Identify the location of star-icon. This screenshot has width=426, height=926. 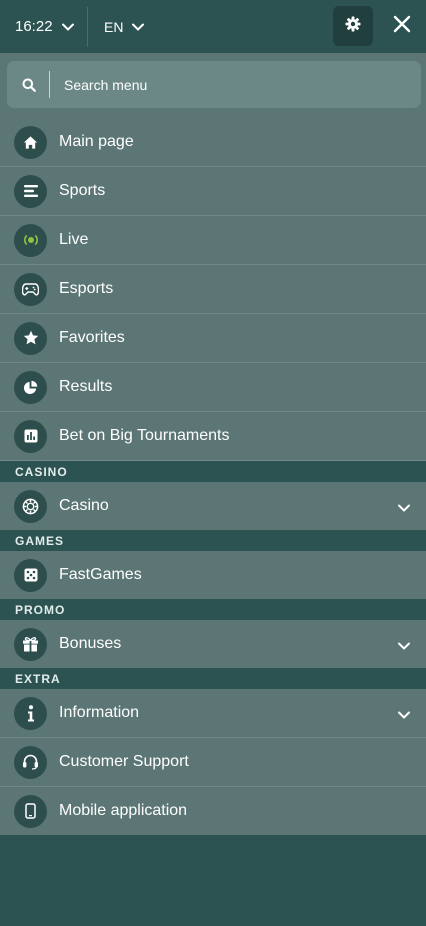
(30, 338).